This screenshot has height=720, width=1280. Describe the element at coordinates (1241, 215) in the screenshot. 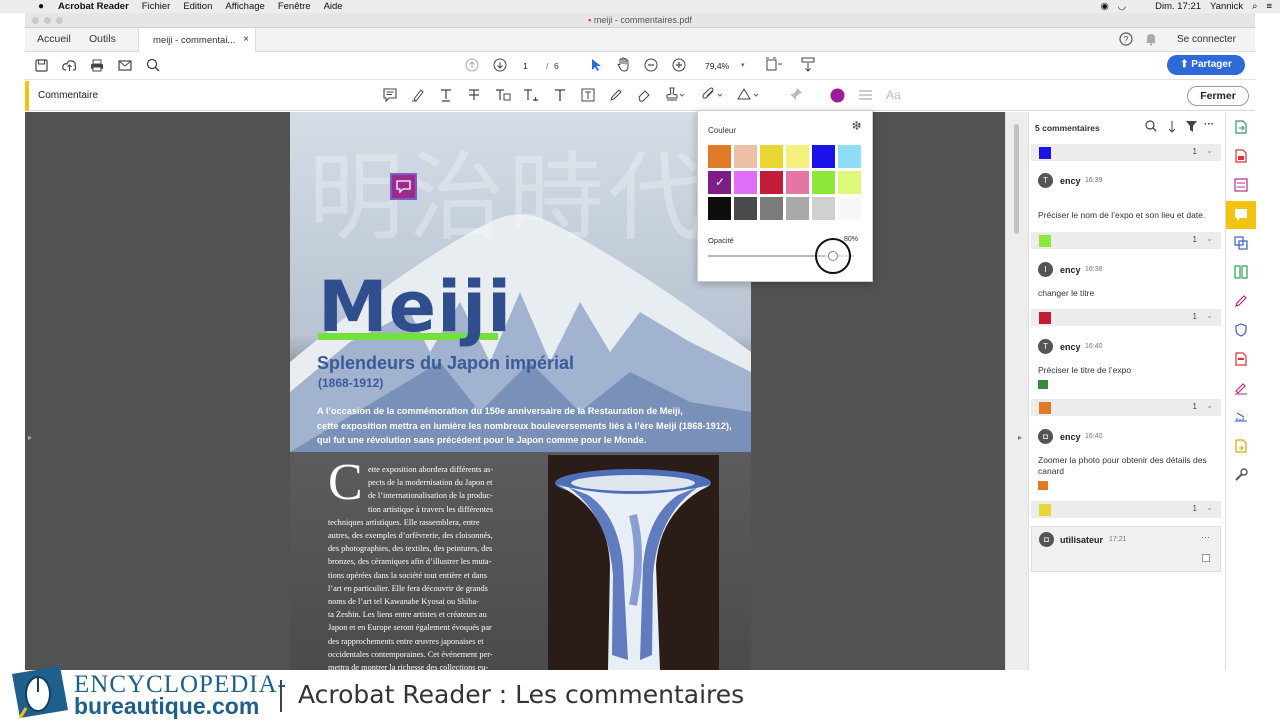

I see `comment-tool-active` at that location.